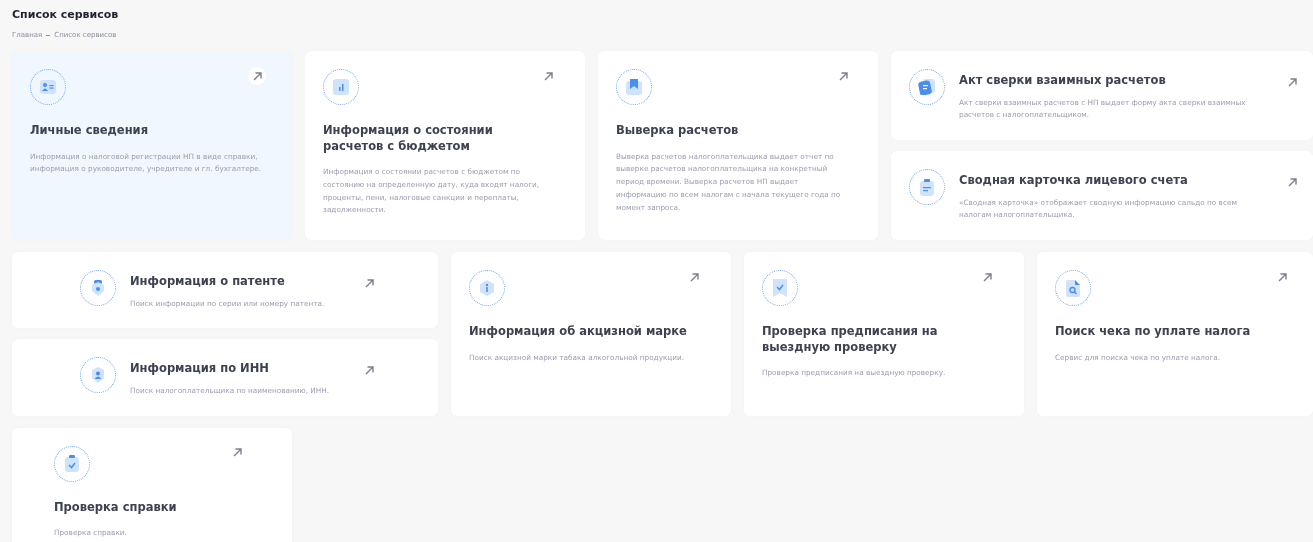 The height and width of the screenshot is (542, 1313). I want to click on open-button, so click(257, 76).